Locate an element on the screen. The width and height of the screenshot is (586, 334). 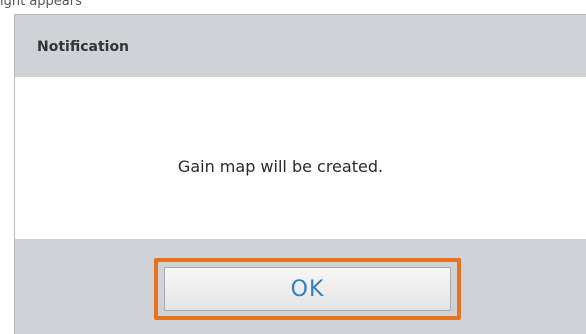
dialog-message: Gain map will be created. is located at coordinates (280, 166).